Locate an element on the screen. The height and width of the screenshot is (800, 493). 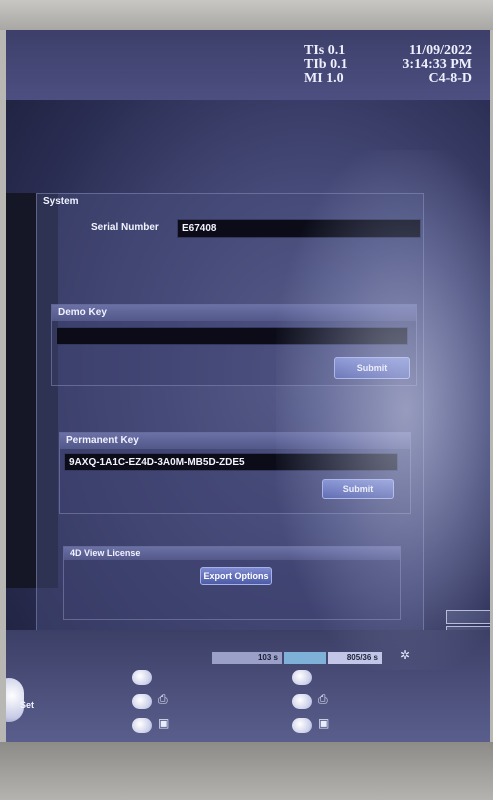
system-group: System Serial Number E67408 is located at coordinates (229, 223).